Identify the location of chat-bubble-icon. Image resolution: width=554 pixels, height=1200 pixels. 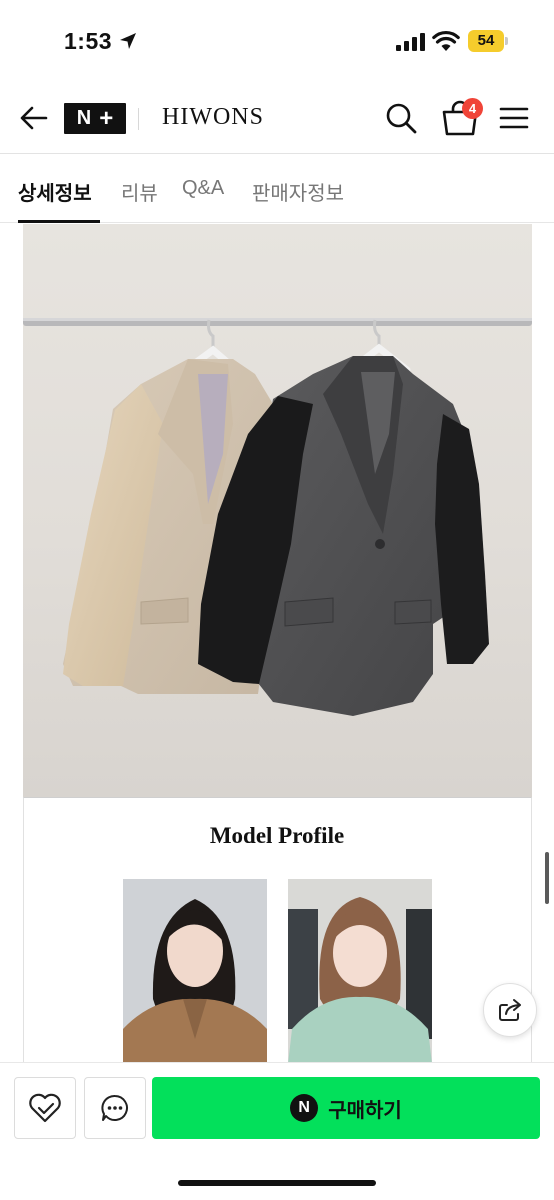
(114, 1107).